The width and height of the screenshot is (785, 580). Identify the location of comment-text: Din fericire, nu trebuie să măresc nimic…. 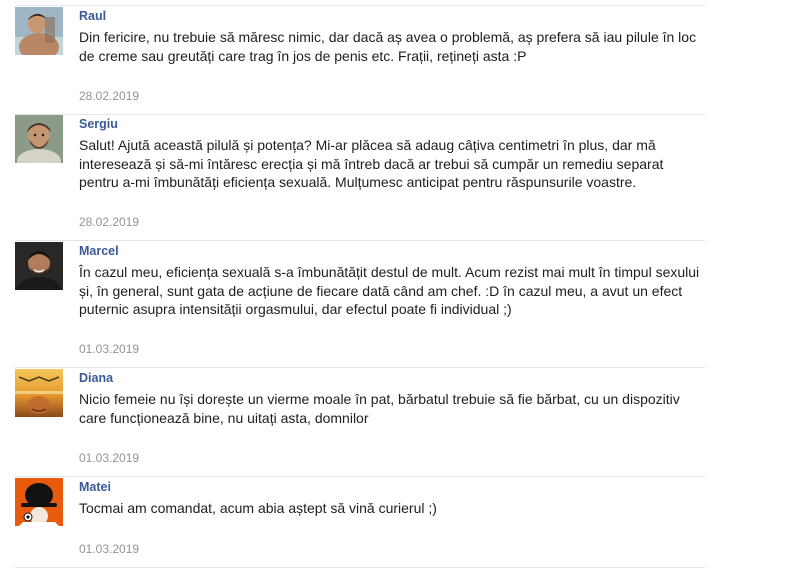
(388, 46).